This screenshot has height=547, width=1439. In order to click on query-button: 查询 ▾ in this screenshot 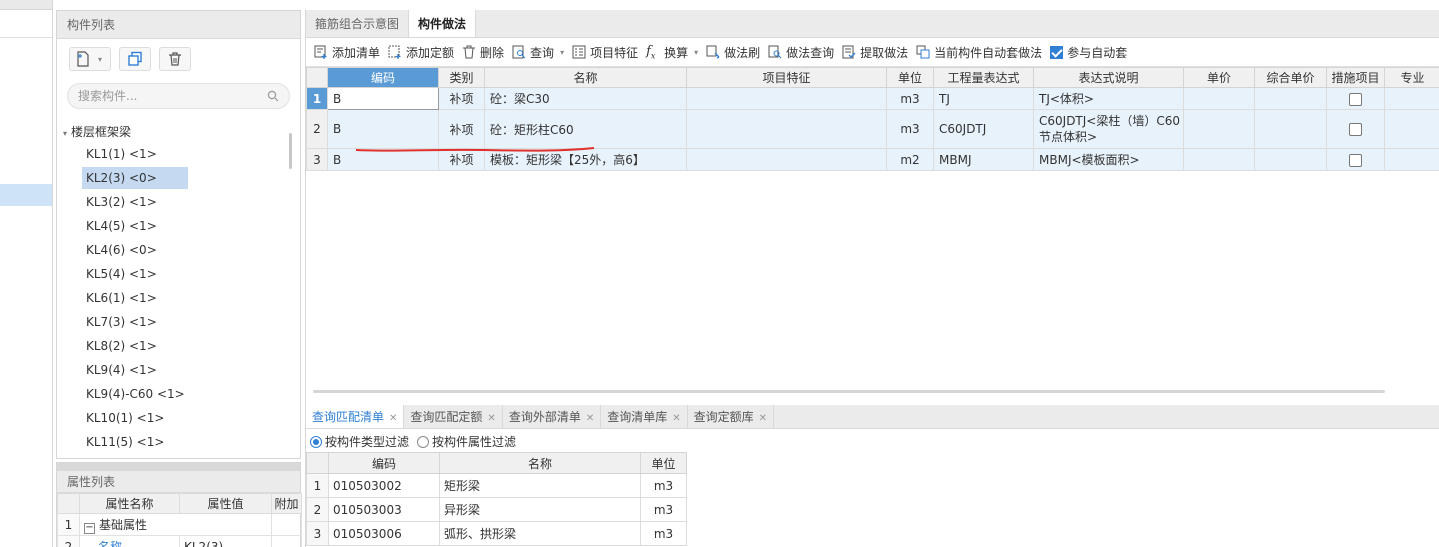, I will do `click(540, 52)`.